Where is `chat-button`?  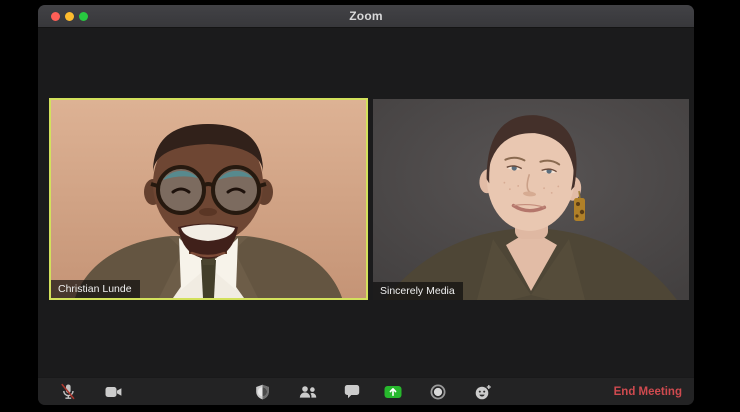 chat-button is located at coordinates (352, 392).